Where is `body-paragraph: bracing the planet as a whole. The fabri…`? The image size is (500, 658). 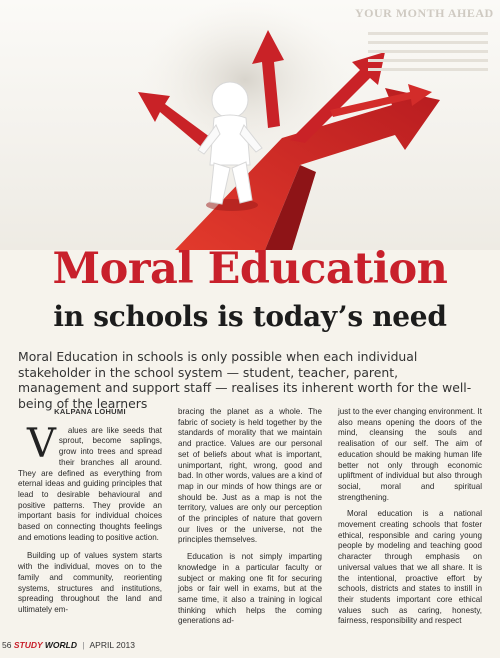 body-paragraph: bracing the planet as a whole. The fabri… is located at coordinates (250, 476).